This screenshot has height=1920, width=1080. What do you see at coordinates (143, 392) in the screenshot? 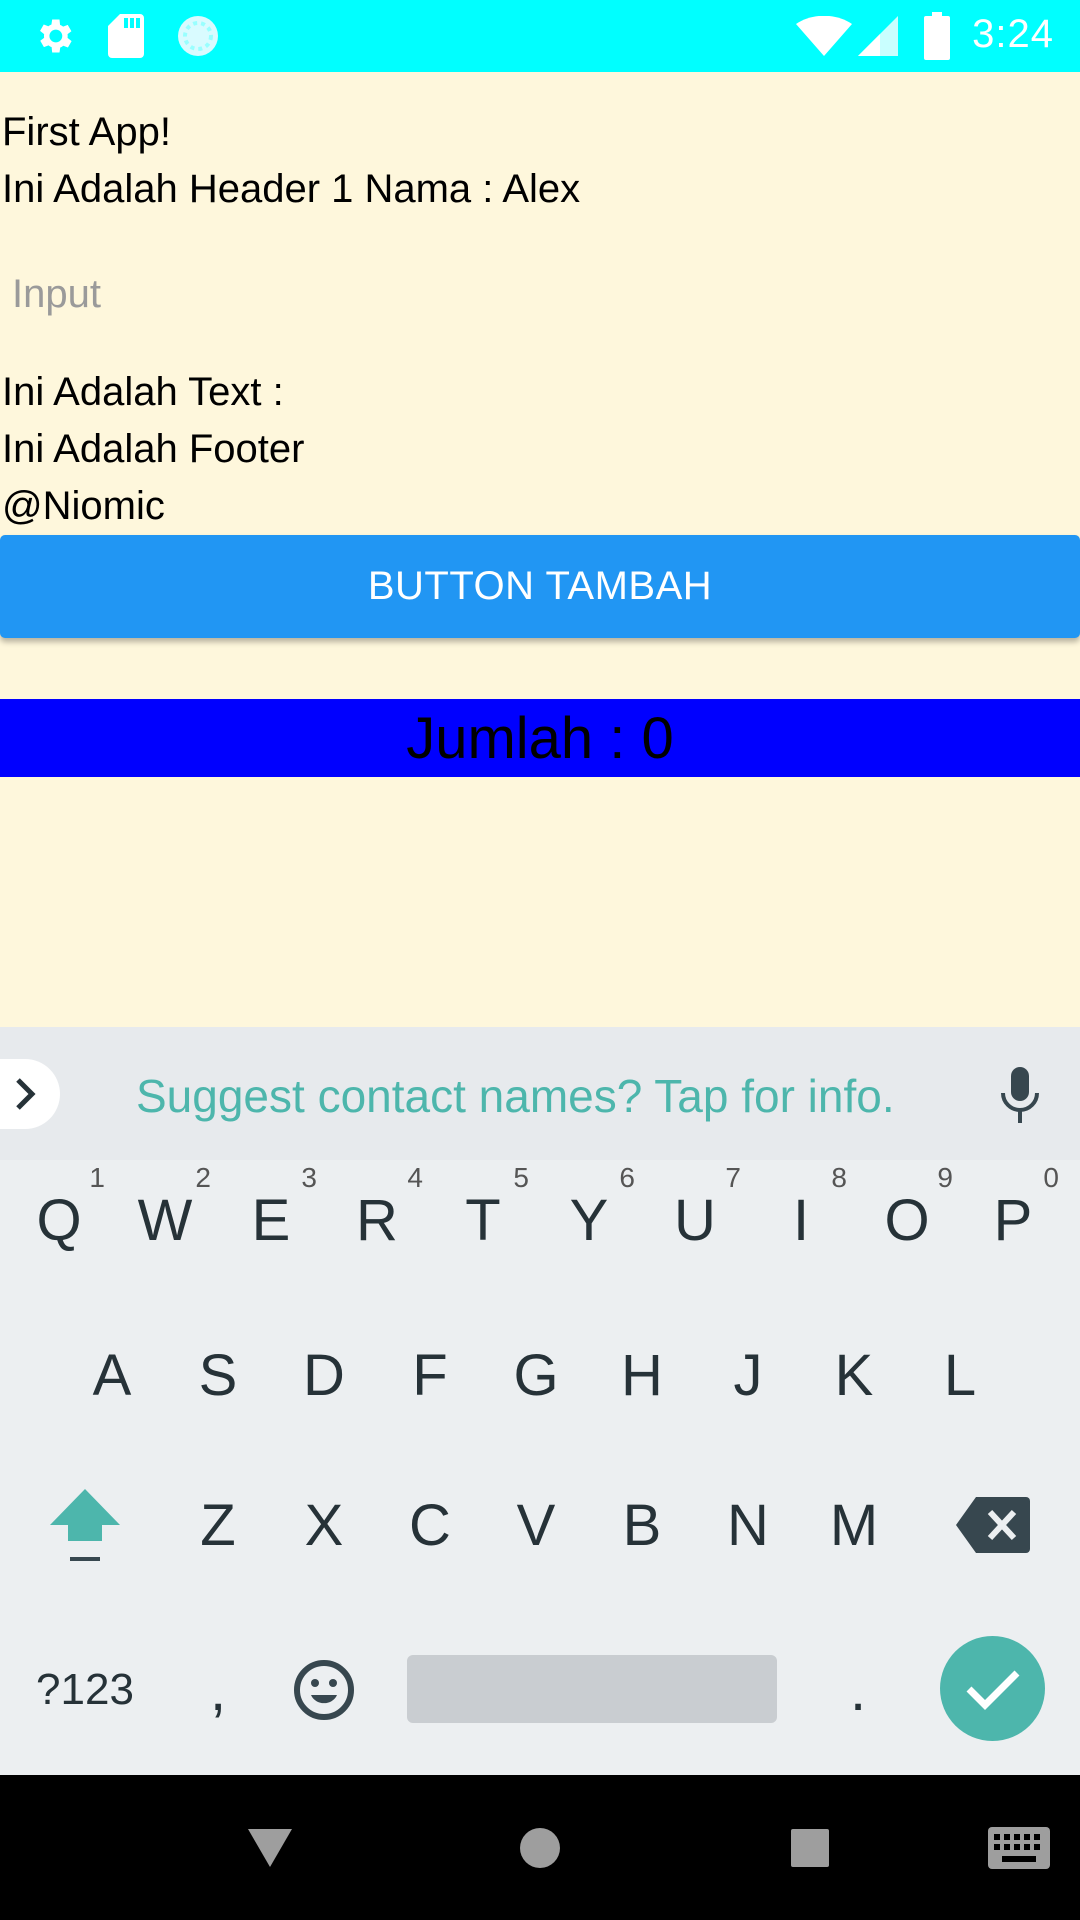
I see `text-line: Ini Adalah Text :` at bounding box center [143, 392].